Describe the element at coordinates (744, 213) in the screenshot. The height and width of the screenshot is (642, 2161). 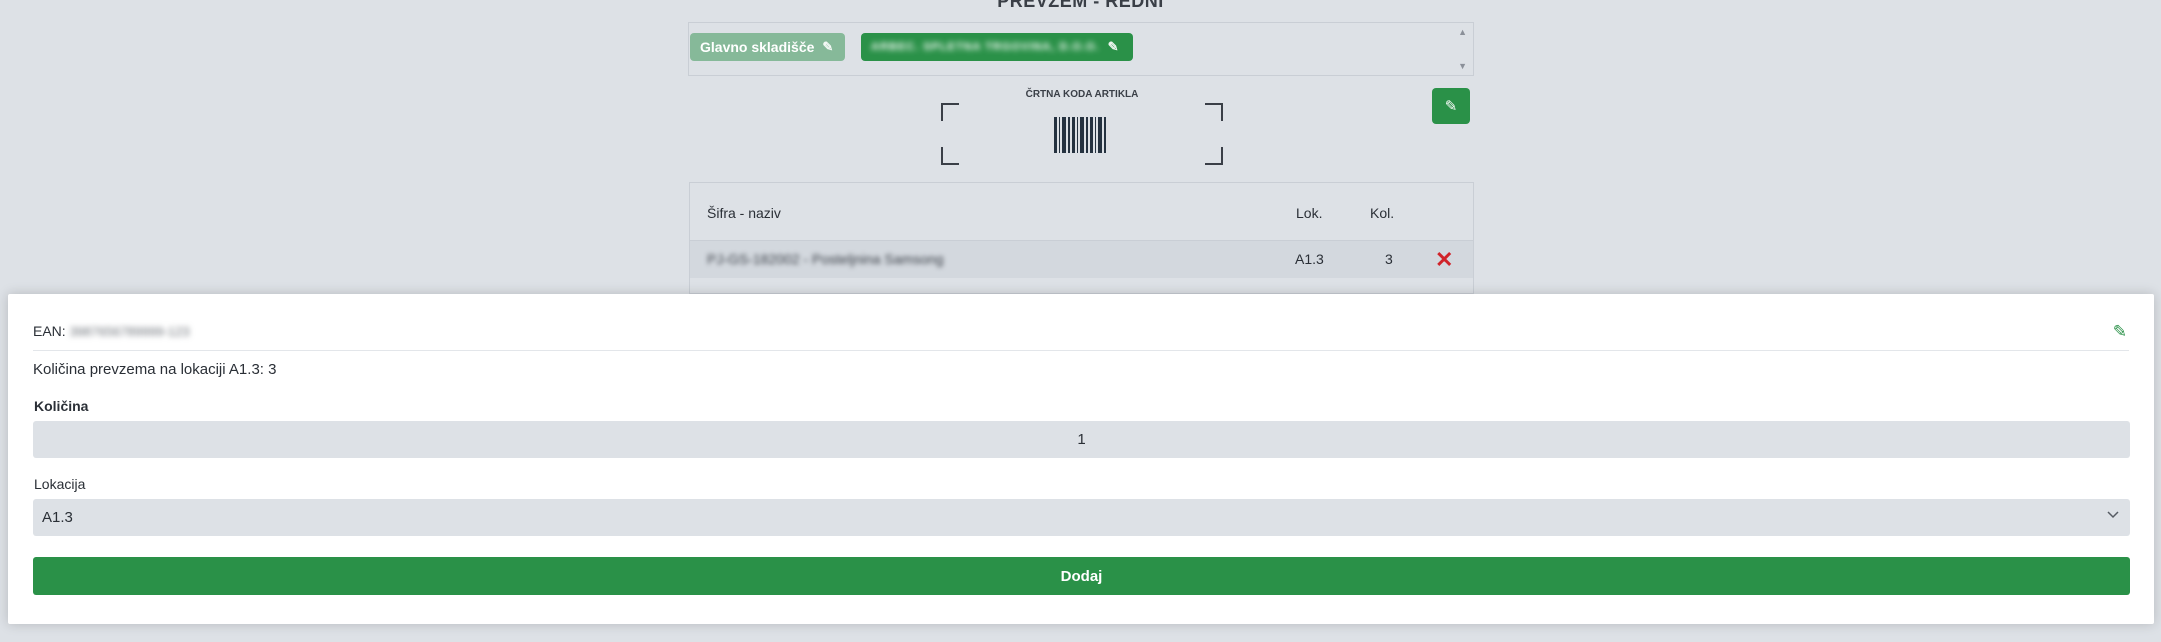
I see `column-header-code-name: Šifra - naziv` at that location.